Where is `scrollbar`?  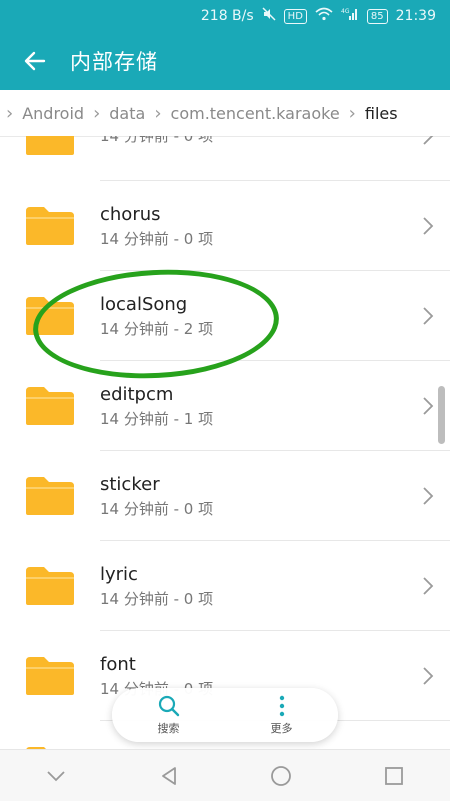
scrollbar is located at coordinates (441, 415).